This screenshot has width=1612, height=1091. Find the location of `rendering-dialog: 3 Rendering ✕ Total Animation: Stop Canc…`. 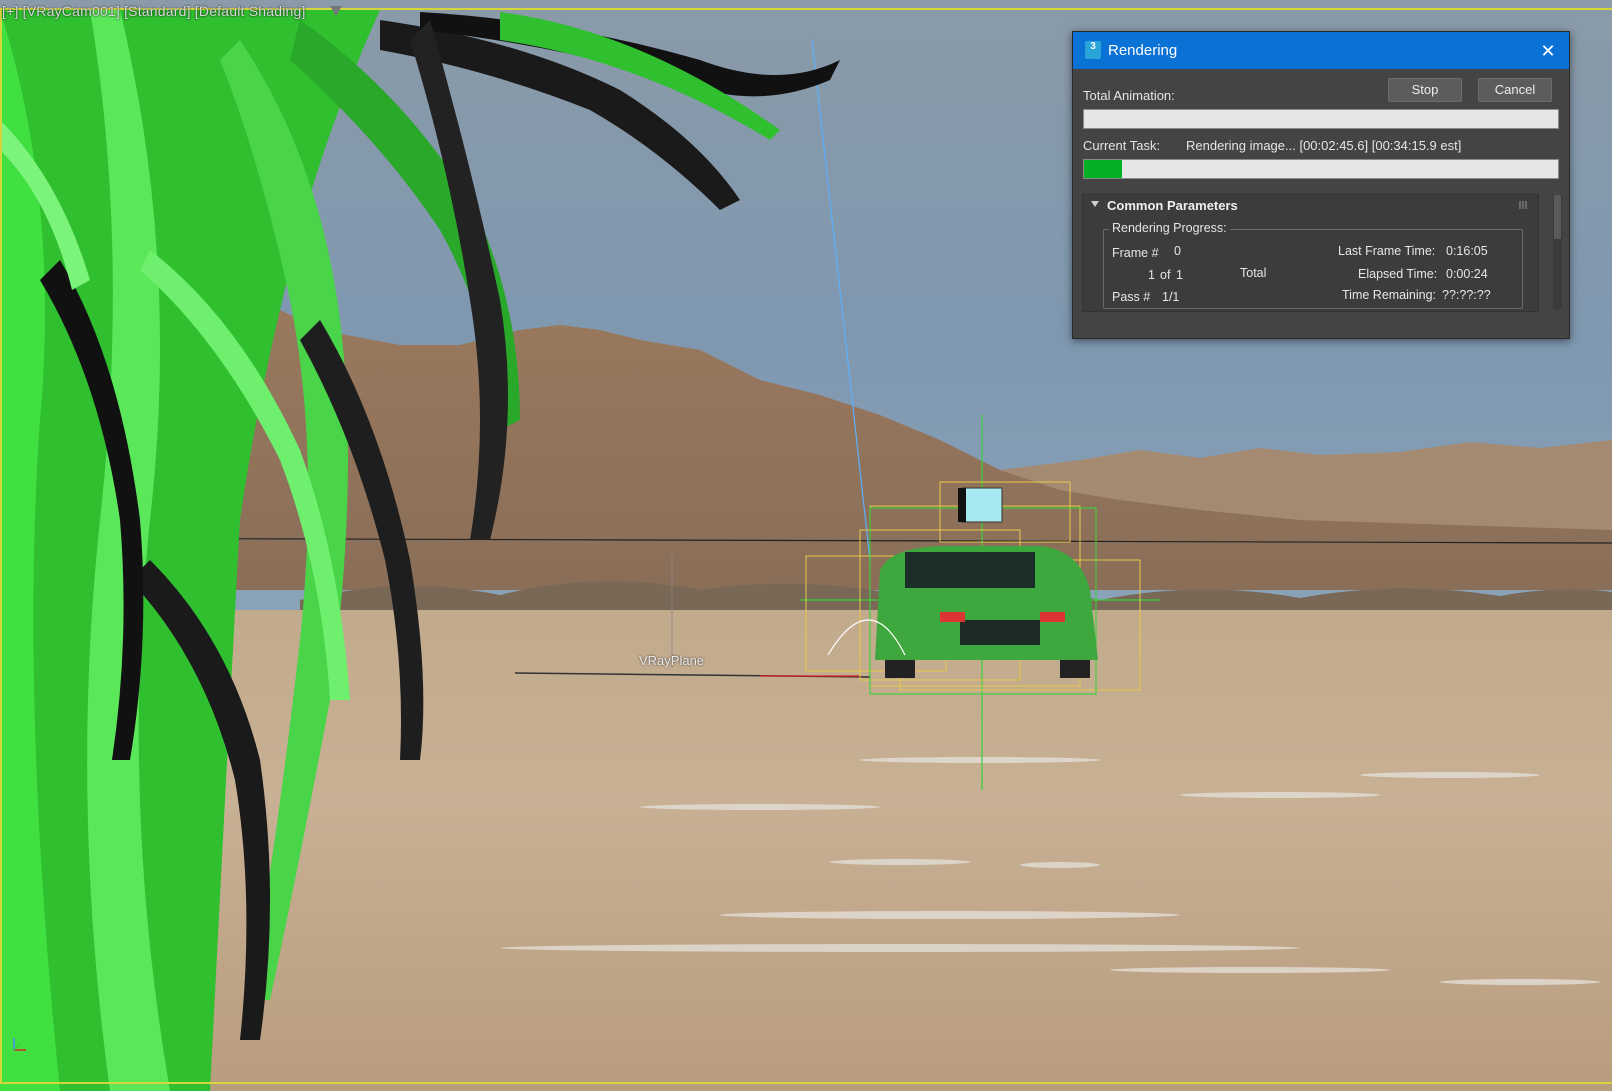

rendering-dialog: 3 Rendering ✕ Total Animation: Stop Canc… is located at coordinates (1321, 185).